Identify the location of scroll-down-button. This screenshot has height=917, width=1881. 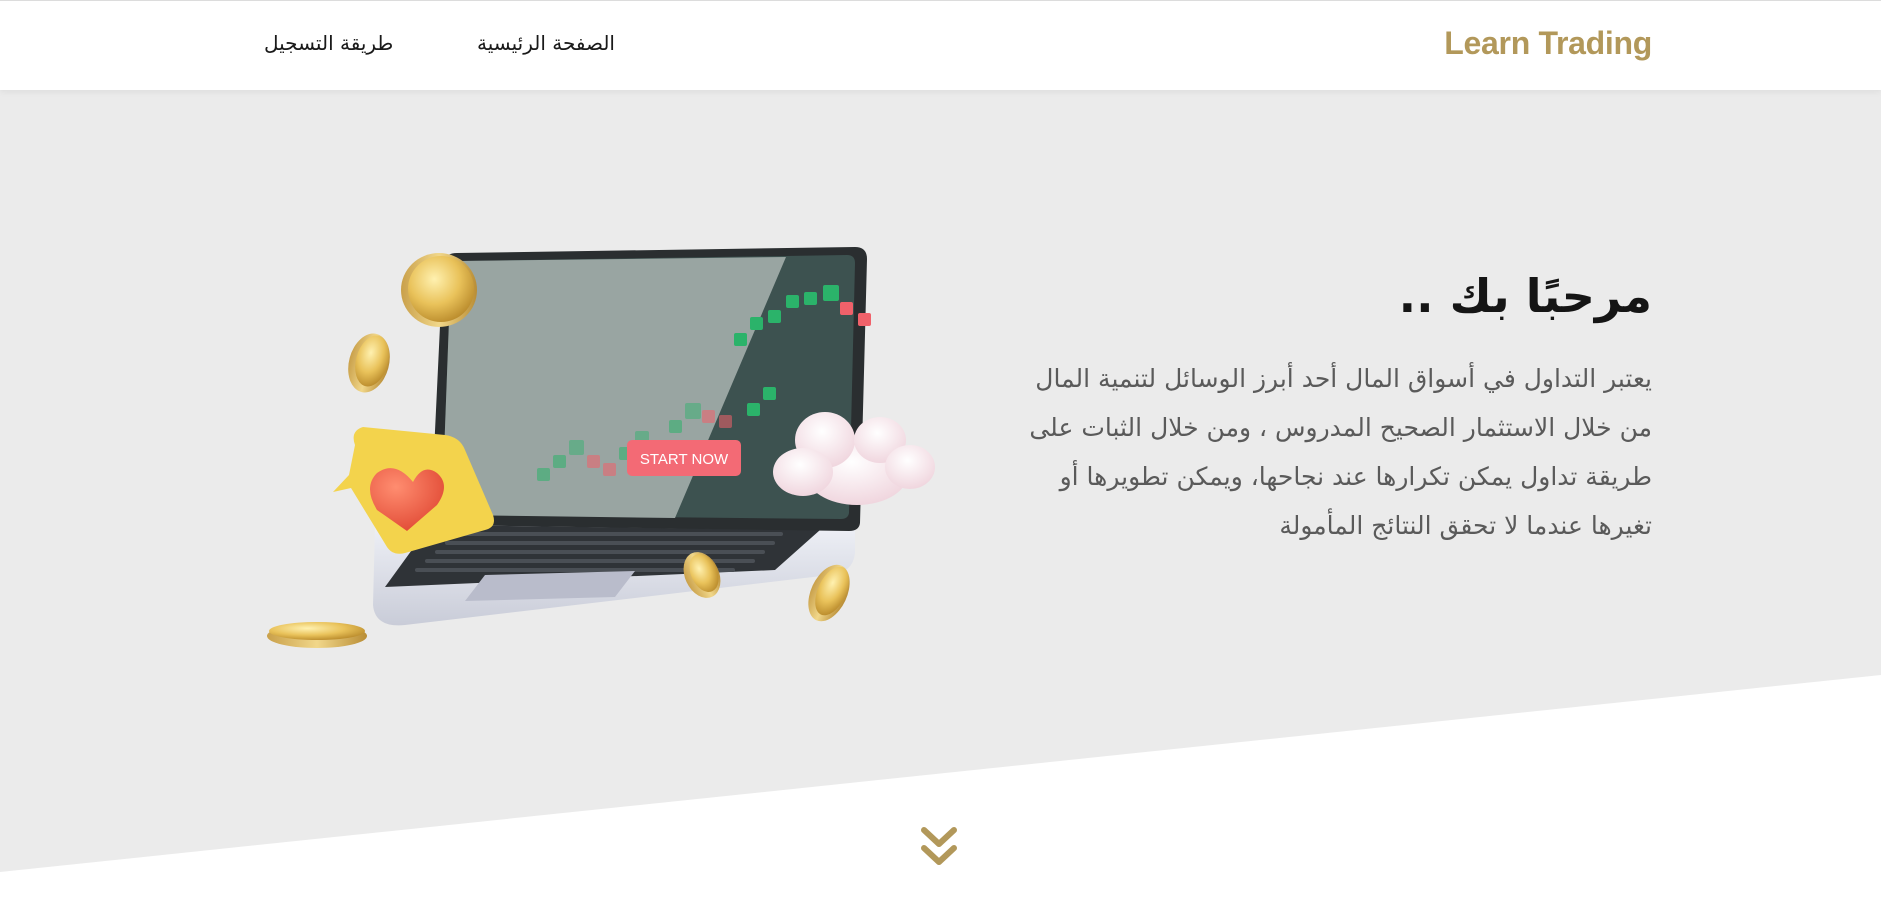
(939, 847).